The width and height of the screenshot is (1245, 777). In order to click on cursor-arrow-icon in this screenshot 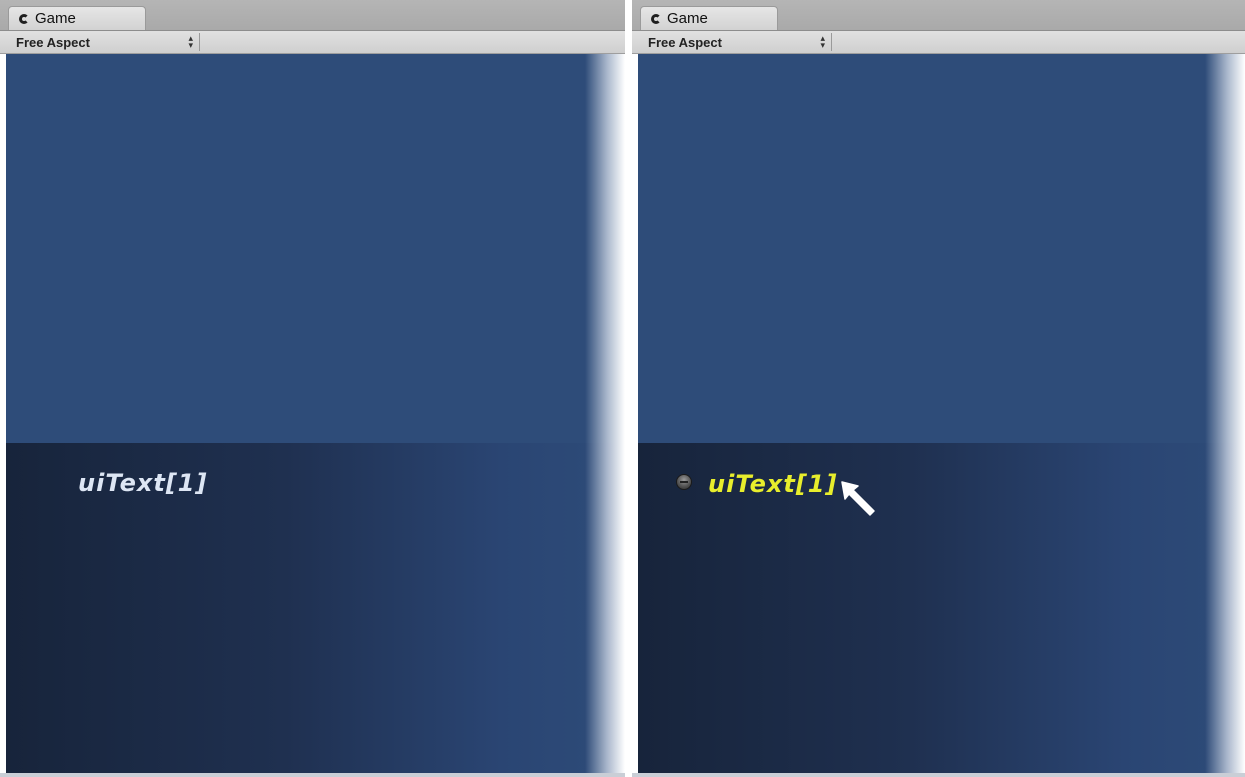, I will do `click(858, 498)`.